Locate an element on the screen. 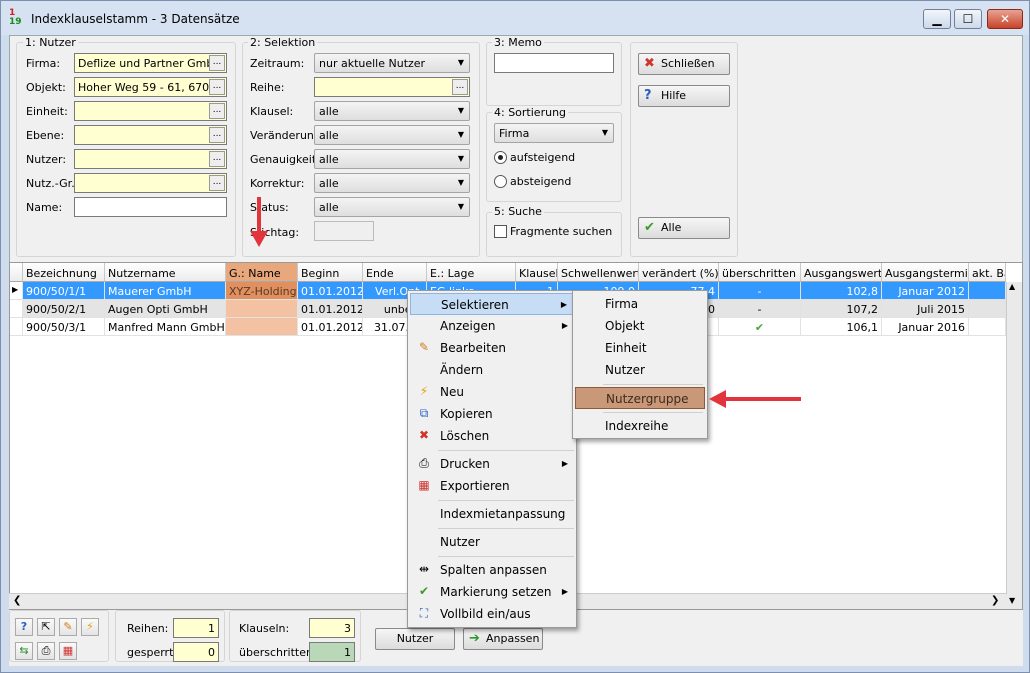  table-cell: 107,2 is located at coordinates (841, 309).